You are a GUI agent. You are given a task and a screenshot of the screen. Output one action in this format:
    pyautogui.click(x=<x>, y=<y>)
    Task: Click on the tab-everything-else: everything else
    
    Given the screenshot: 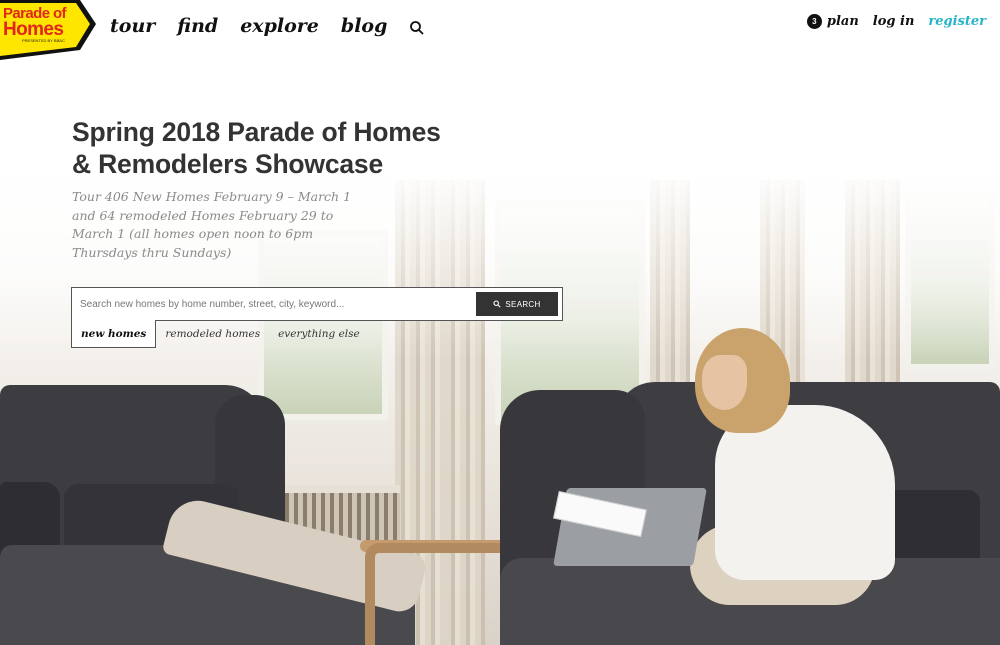 What is the action you would take?
    pyautogui.click(x=319, y=334)
    